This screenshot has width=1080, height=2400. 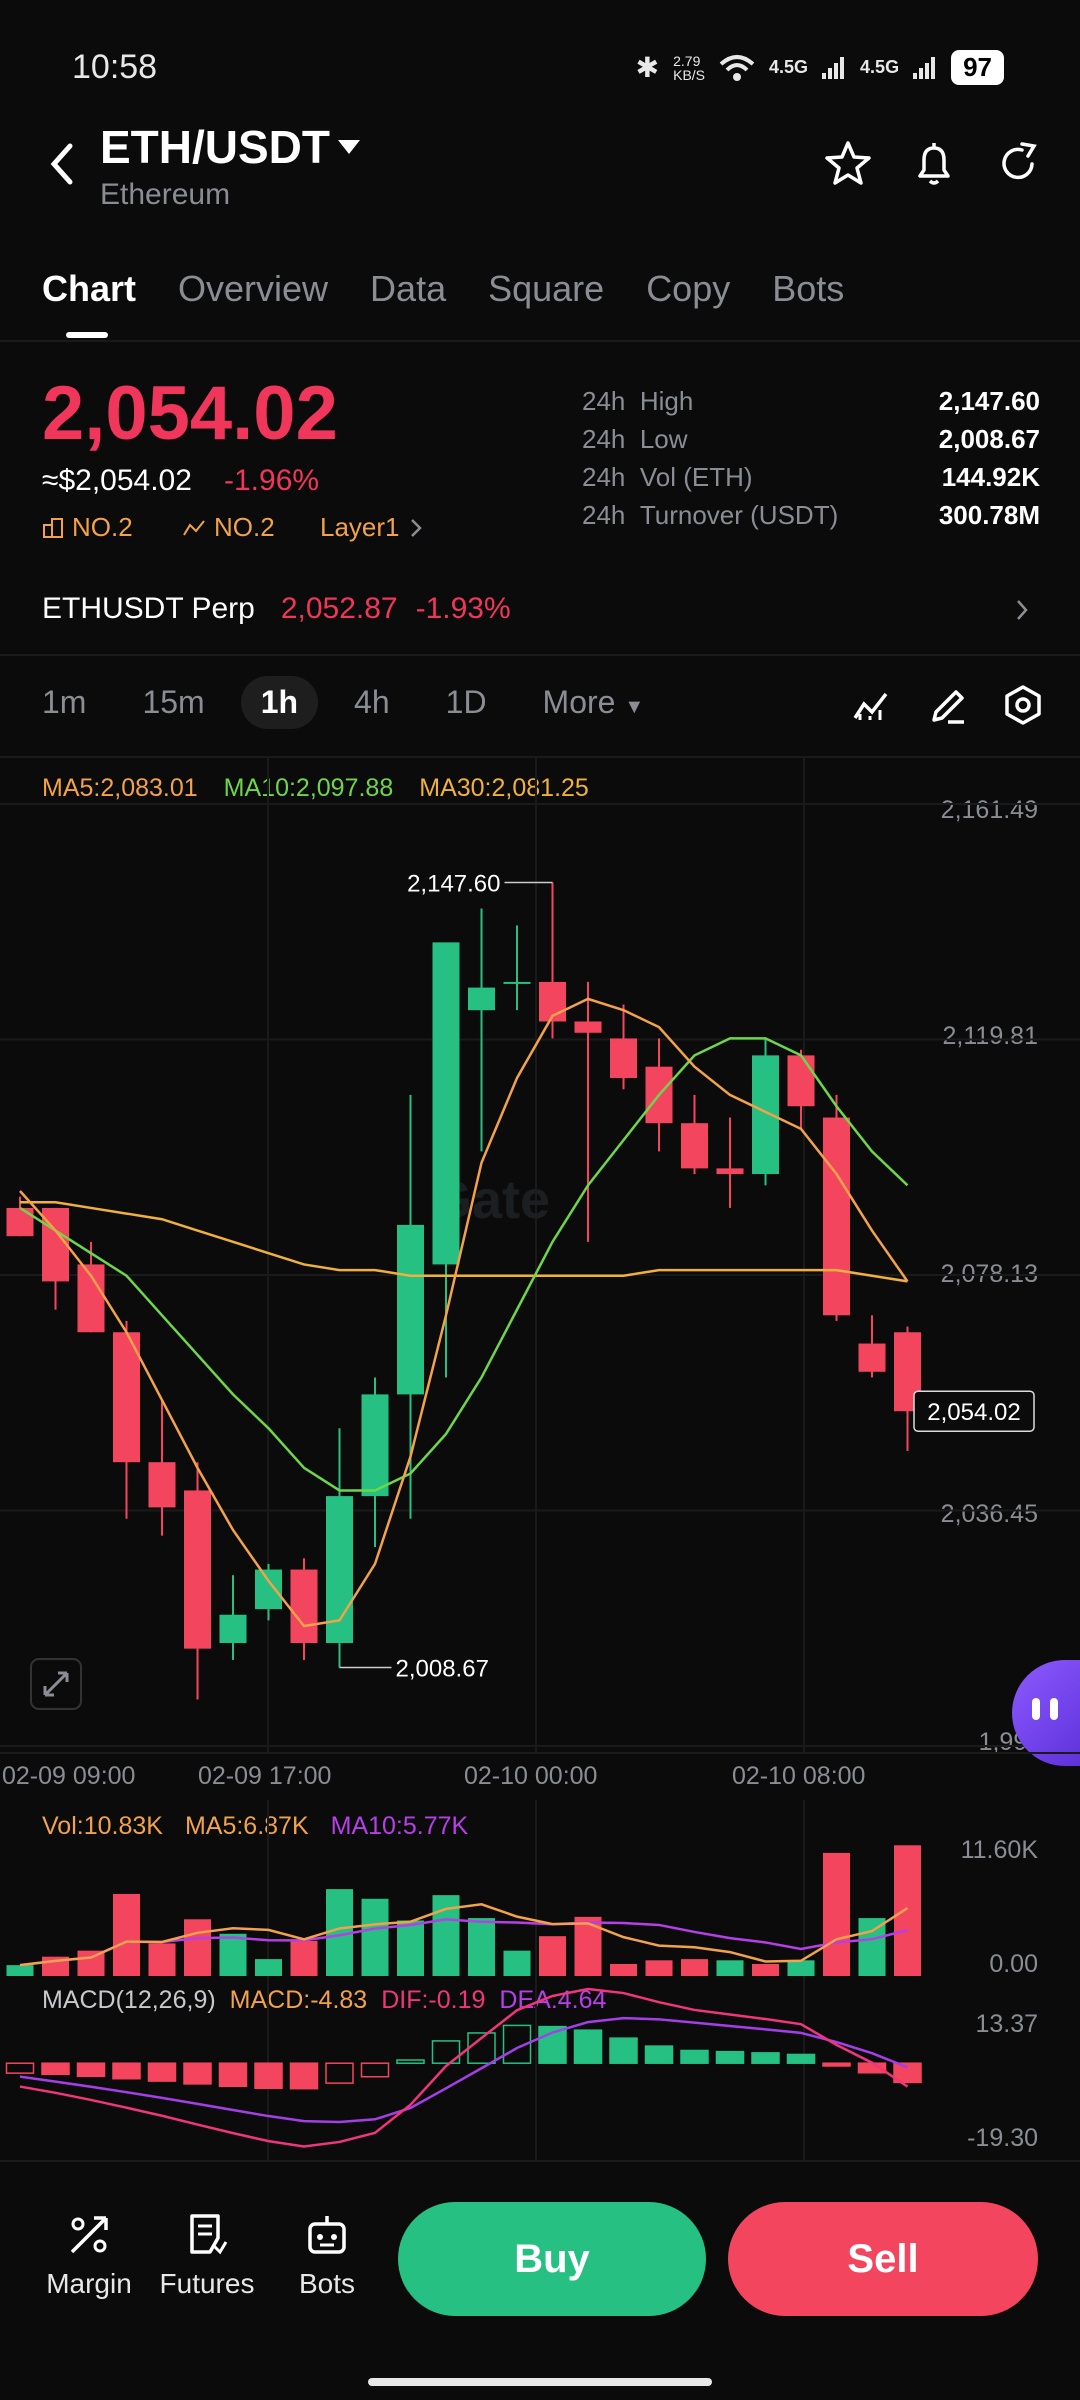 I want to click on draw-icon, so click(x=948, y=706).